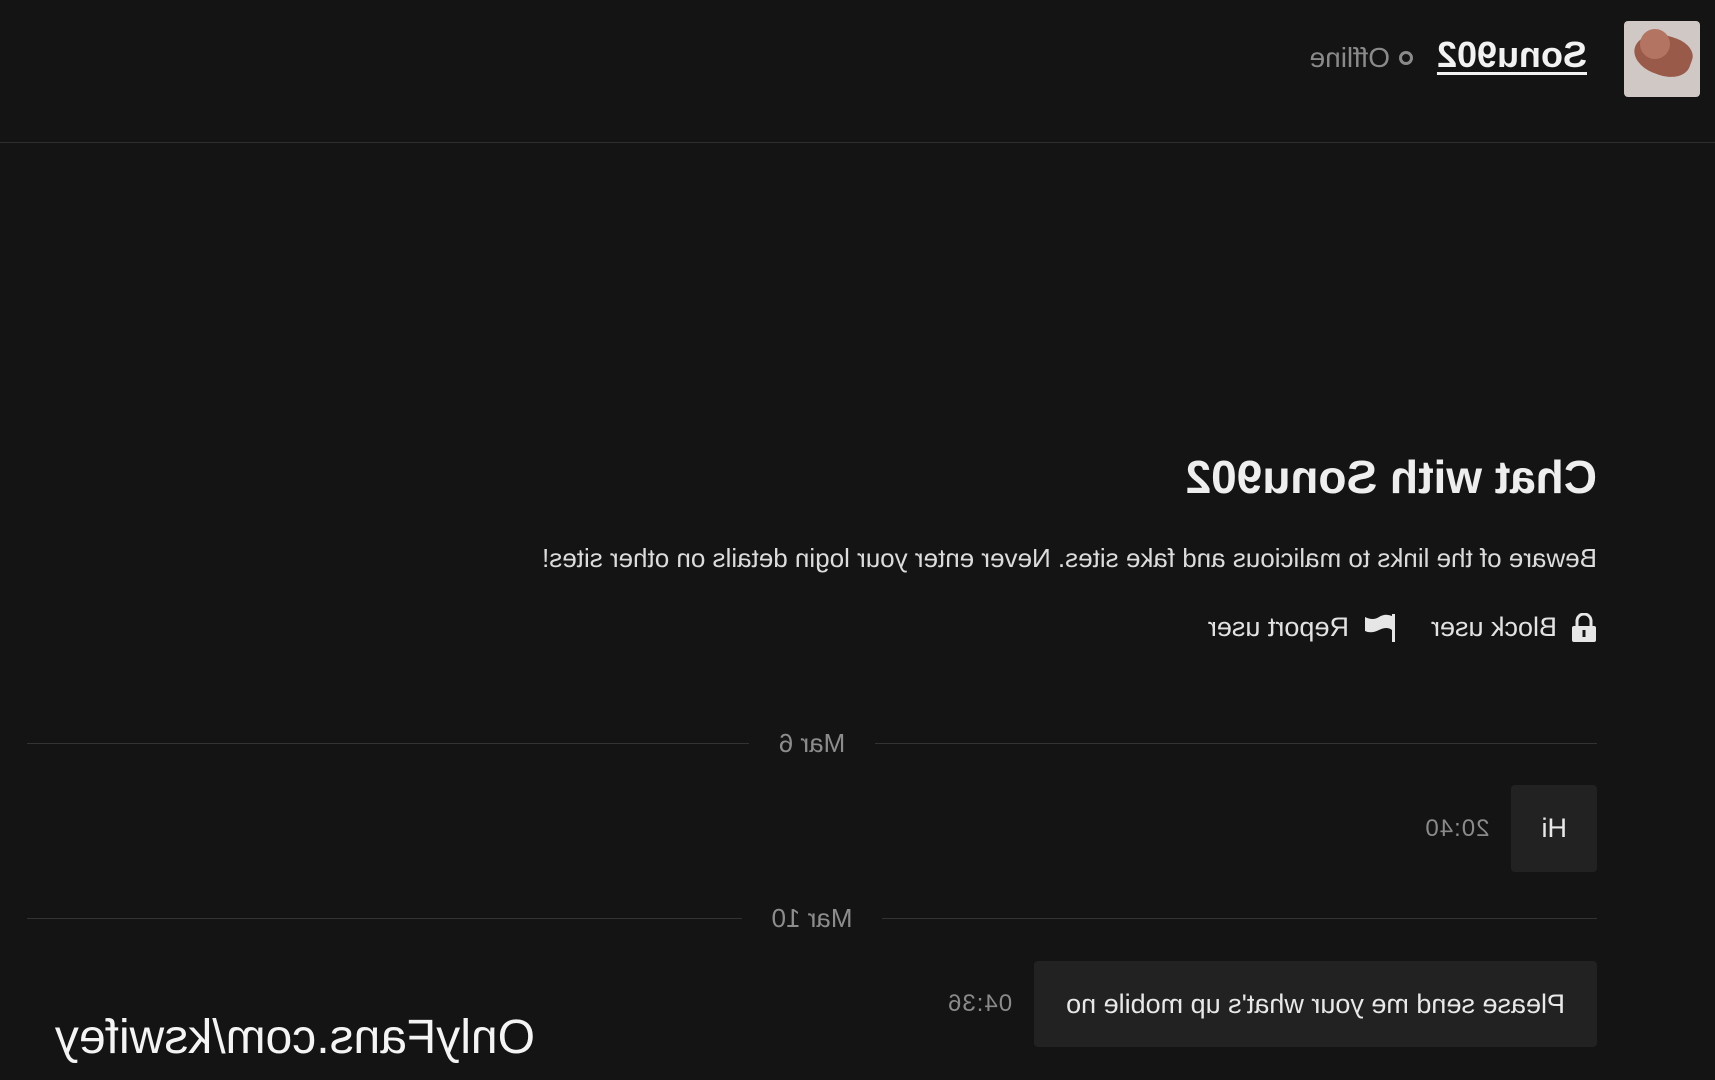 The width and height of the screenshot is (1715, 1080). What do you see at coordinates (1493, 627) in the screenshot?
I see `block-user-label: Block user` at bounding box center [1493, 627].